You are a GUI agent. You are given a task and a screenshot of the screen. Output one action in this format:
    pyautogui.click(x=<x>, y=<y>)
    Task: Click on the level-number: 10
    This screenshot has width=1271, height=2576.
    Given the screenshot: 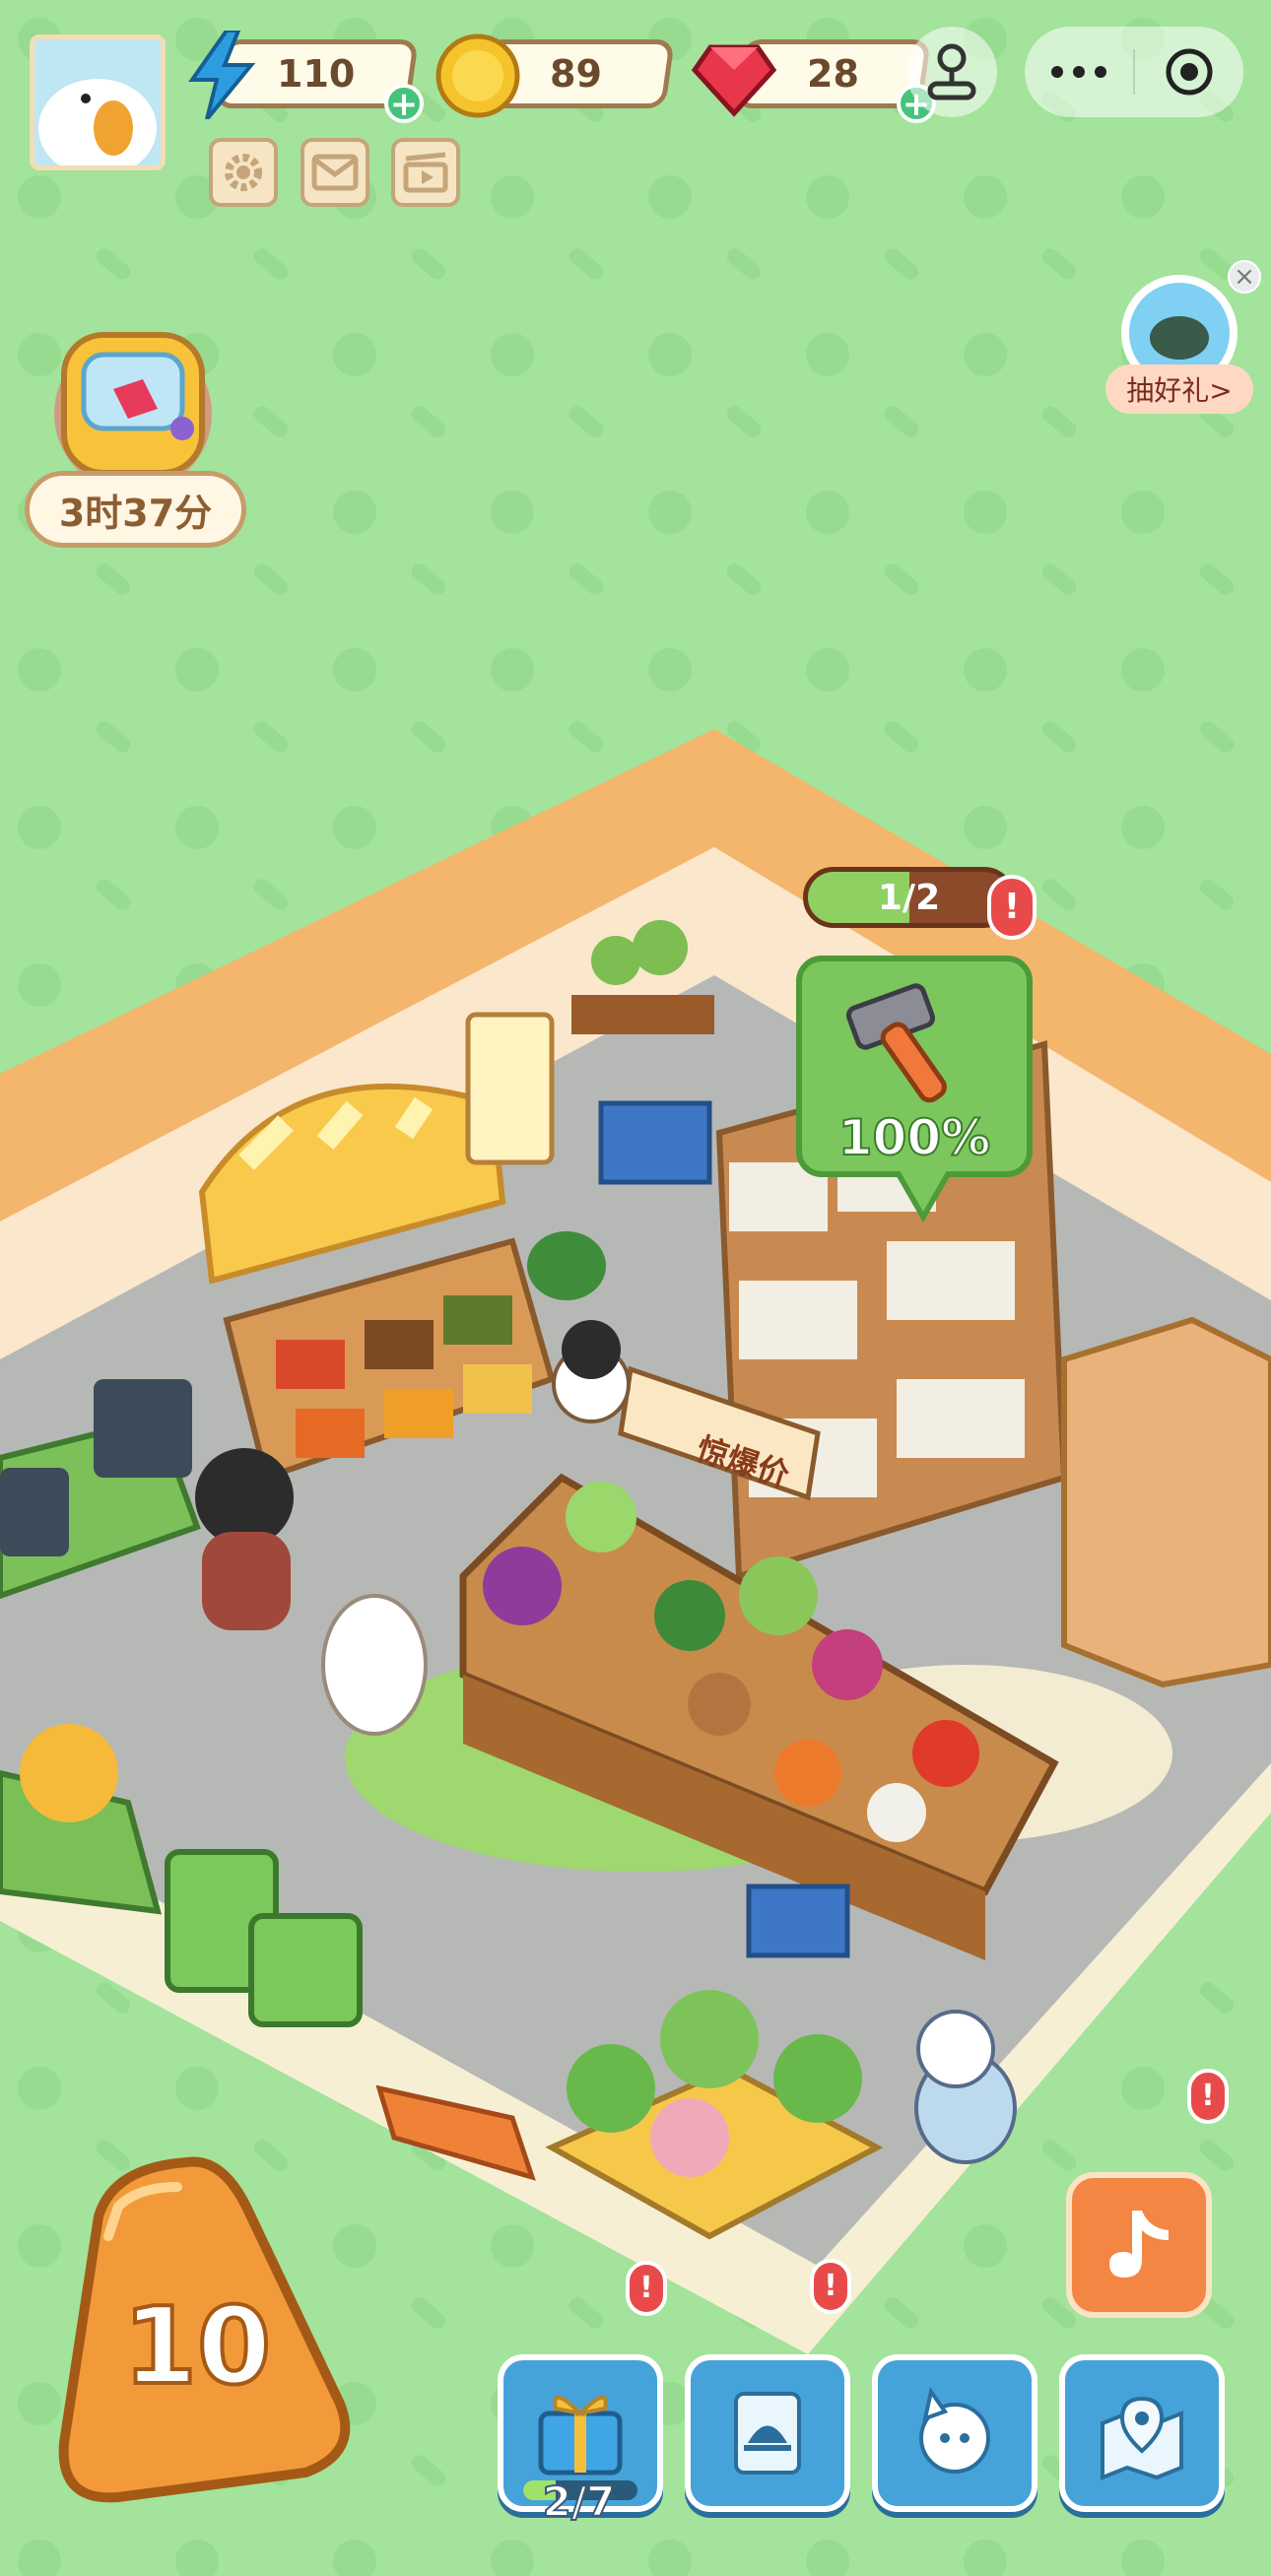 What is the action you would take?
    pyautogui.click(x=197, y=2347)
    